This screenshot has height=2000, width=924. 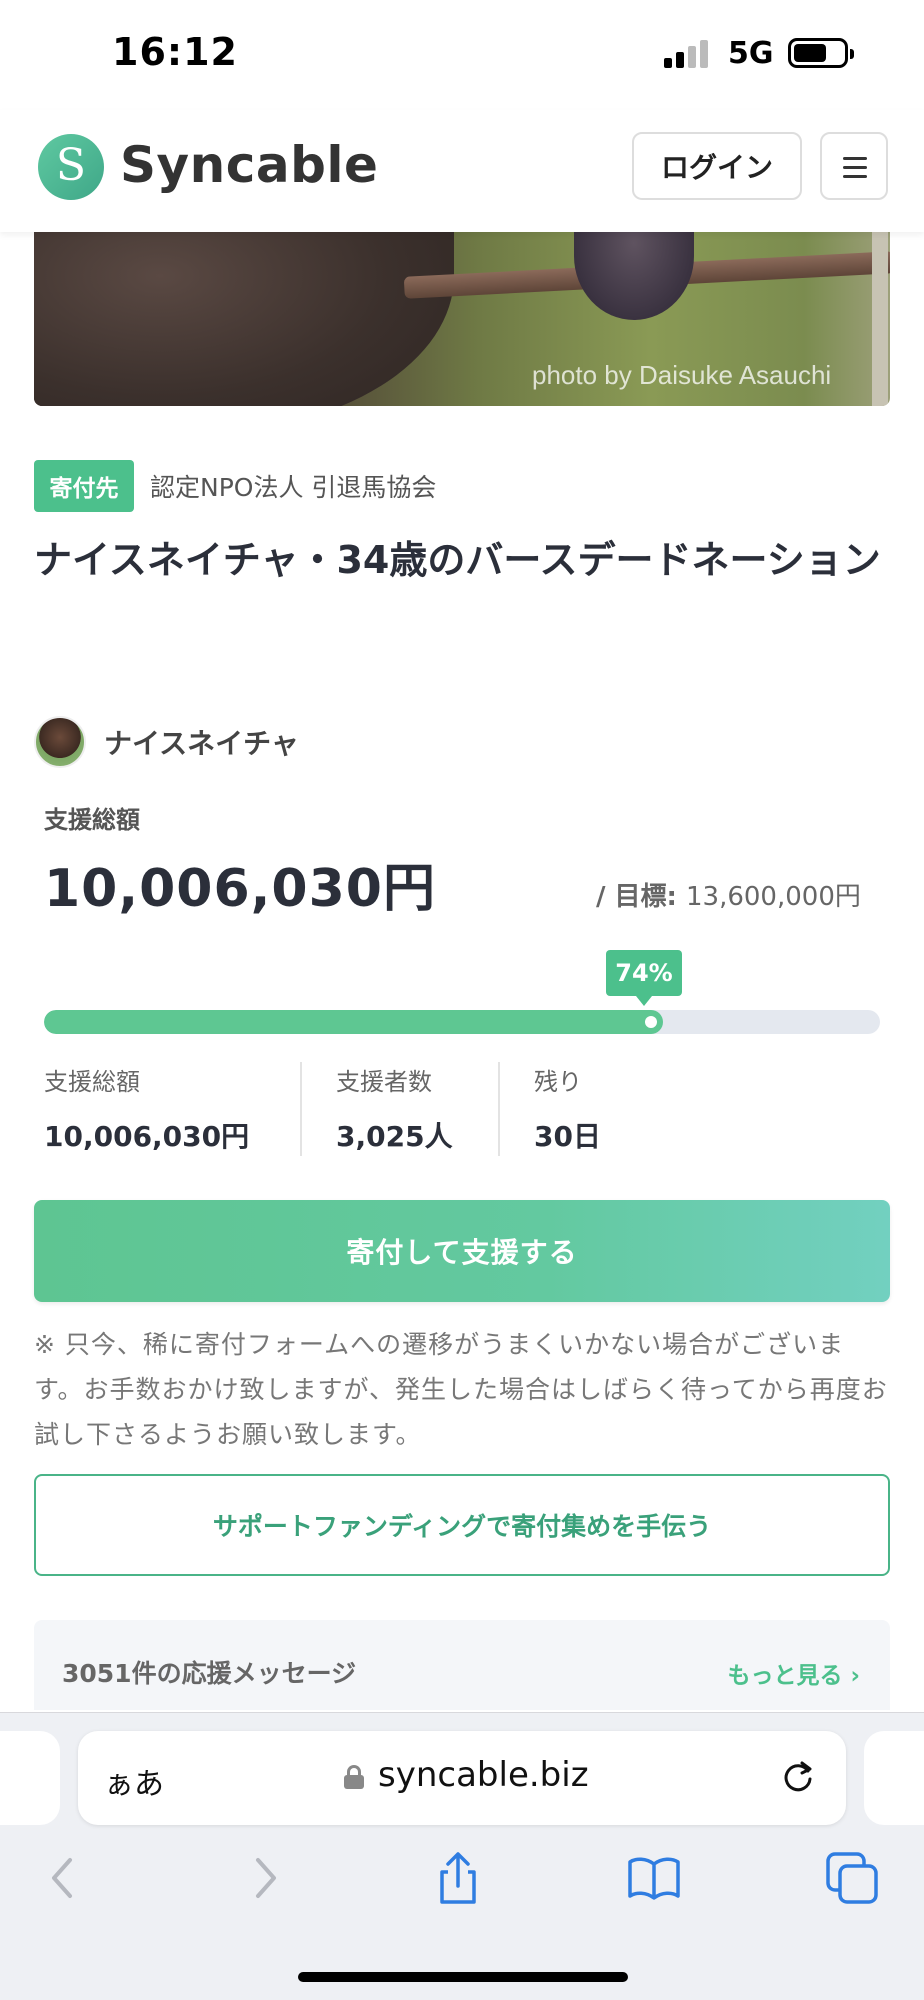 What do you see at coordinates (134, 1781) in the screenshot?
I see `reader-settings-button: ぁあ` at bounding box center [134, 1781].